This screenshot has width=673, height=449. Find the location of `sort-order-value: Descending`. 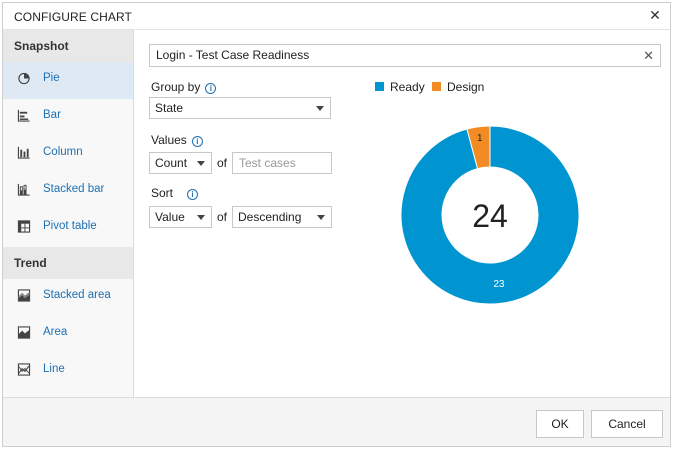

sort-order-value: Descending is located at coordinates (270, 217).